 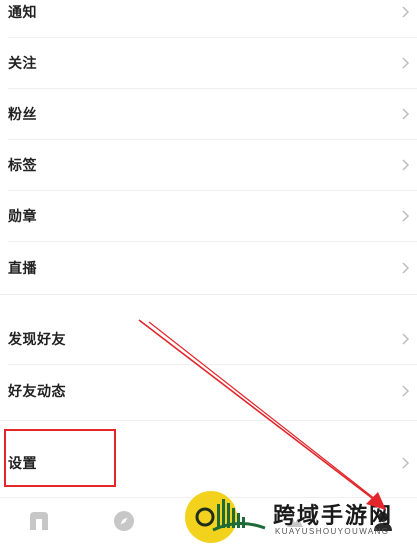 I want to click on menu-item-notifications: 通知, so click(x=212, y=19).